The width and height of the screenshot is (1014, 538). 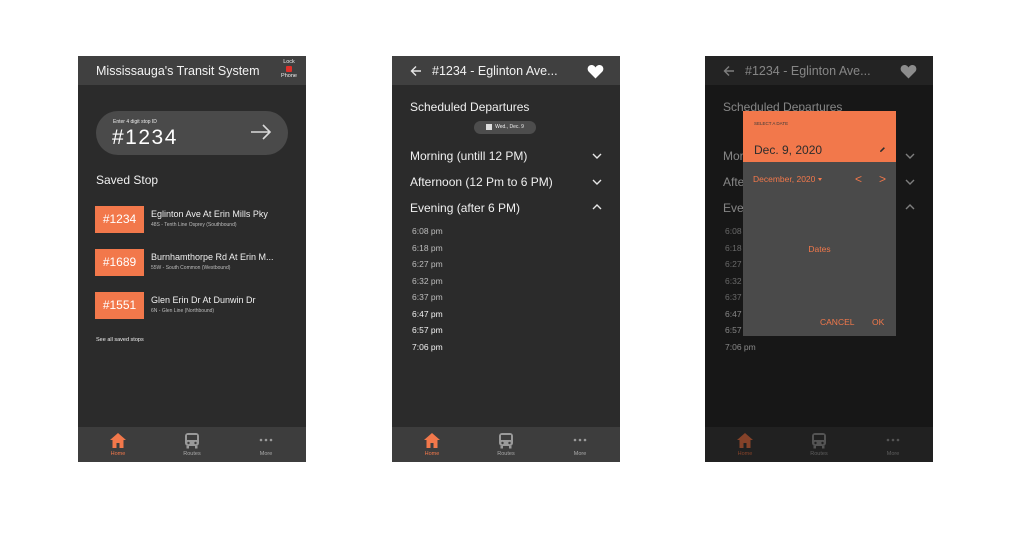 What do you see at coordinates (178, 71) in the screenshot?
I see `app-title: Mississauga's Transit System` at bounding box center [178, 71].